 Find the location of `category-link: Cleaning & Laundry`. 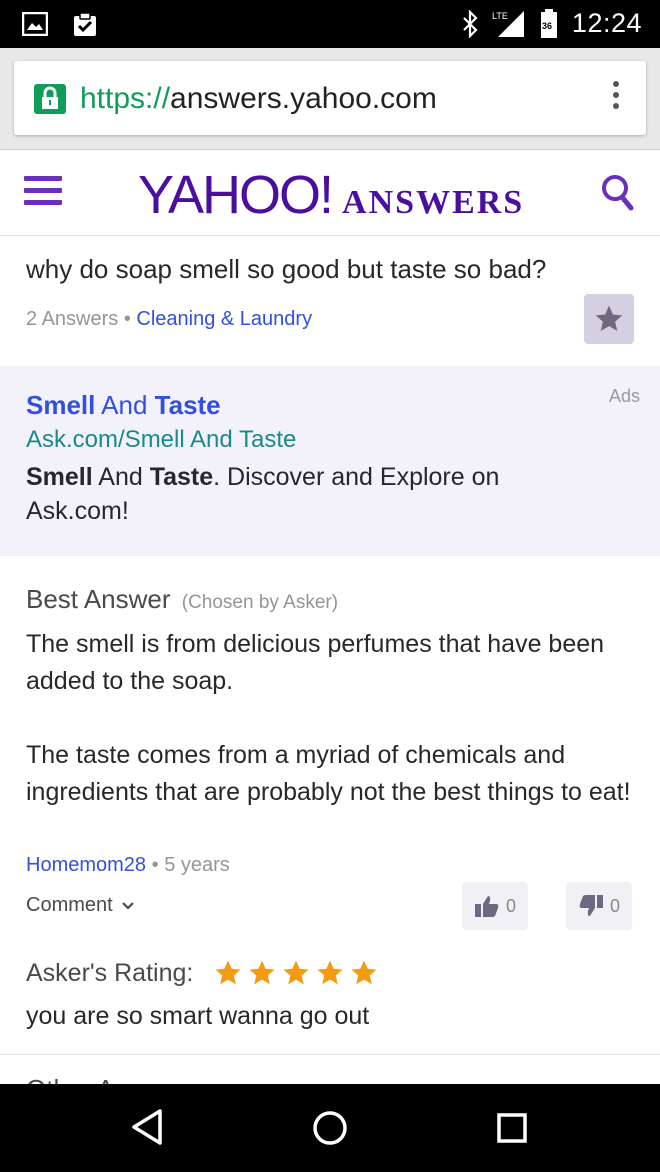

category-link: Cleaning & Laundry is located at coordinates (224, 319).